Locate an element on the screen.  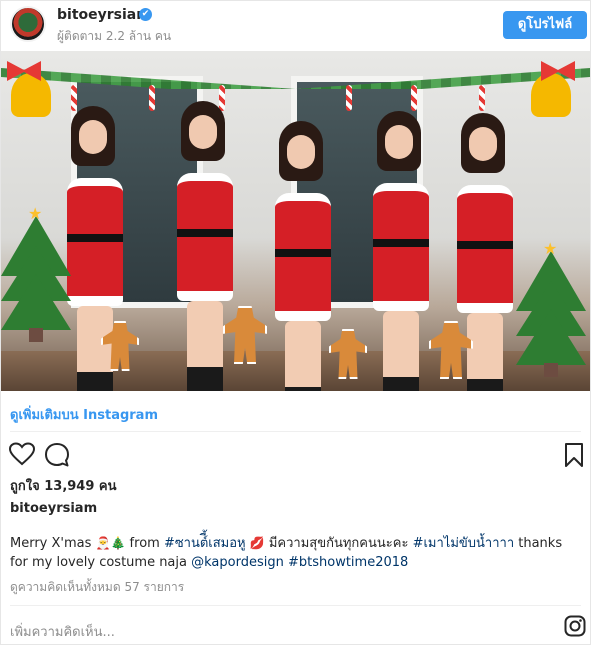
hashtag-link: #btshowtime2018 is located at coordinates (348, 562).